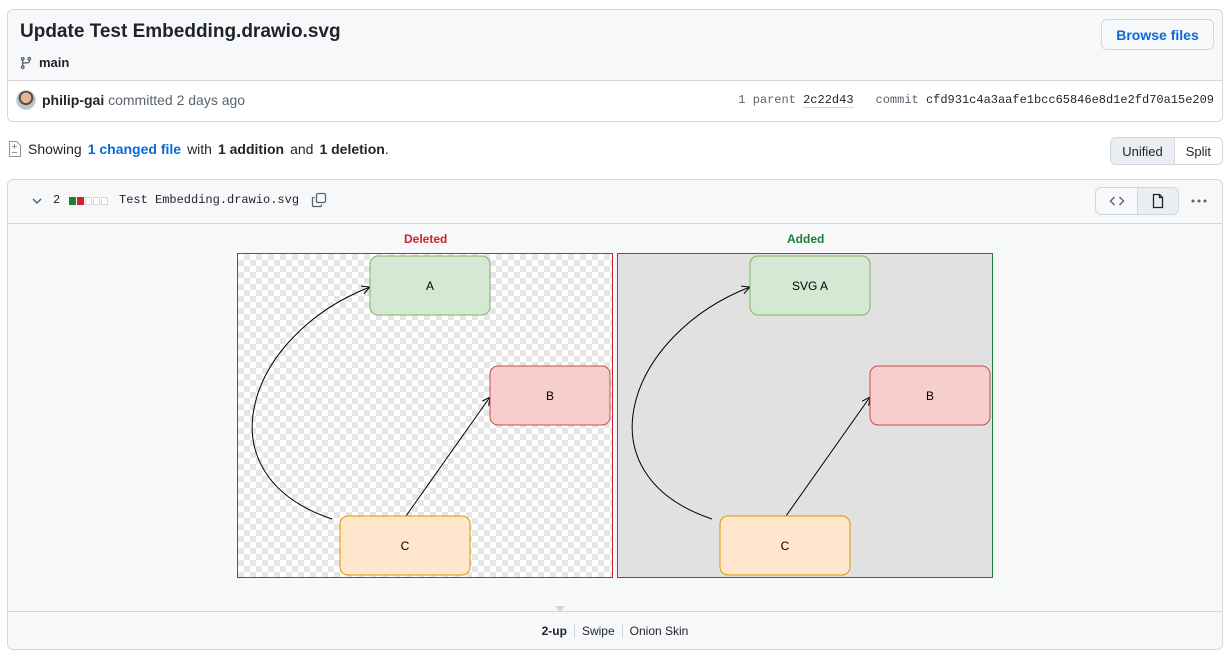  What do you see at coordinates (897, 100) in the screenshot?
I see `commit-label: commit` at bounding box center [897, 100].